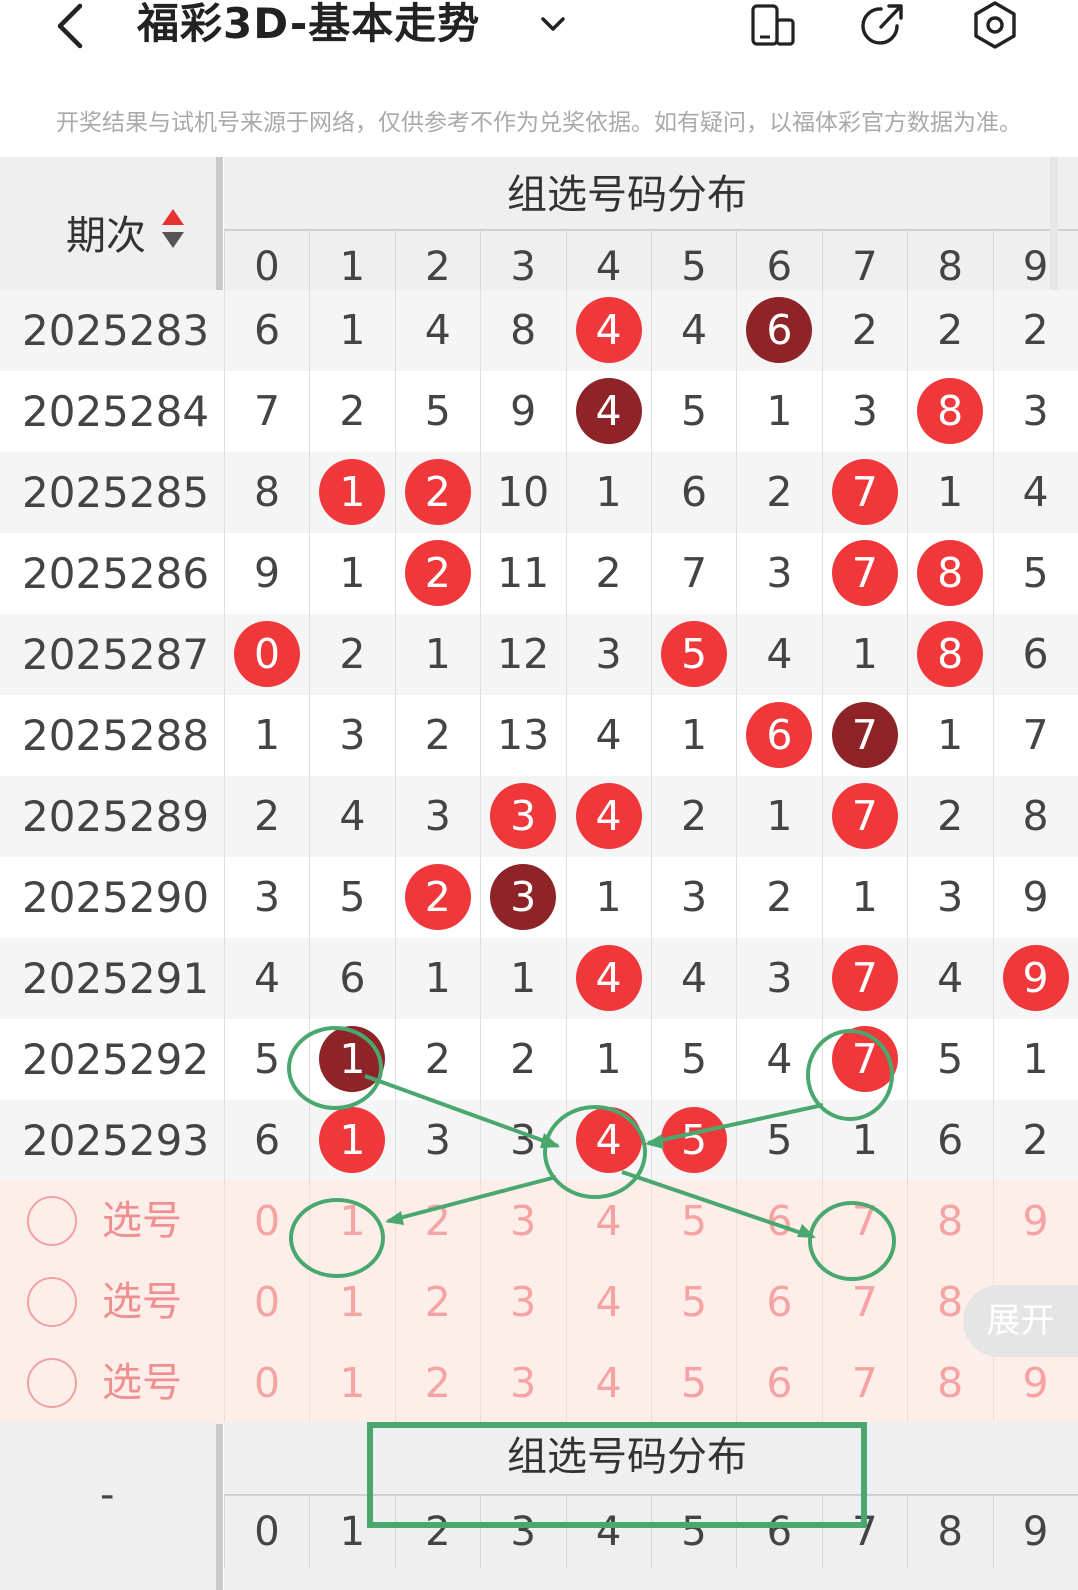  Describe the element at coordinates (116, 411) in the screenshot. I see `issue-number: 2025284` at that location.